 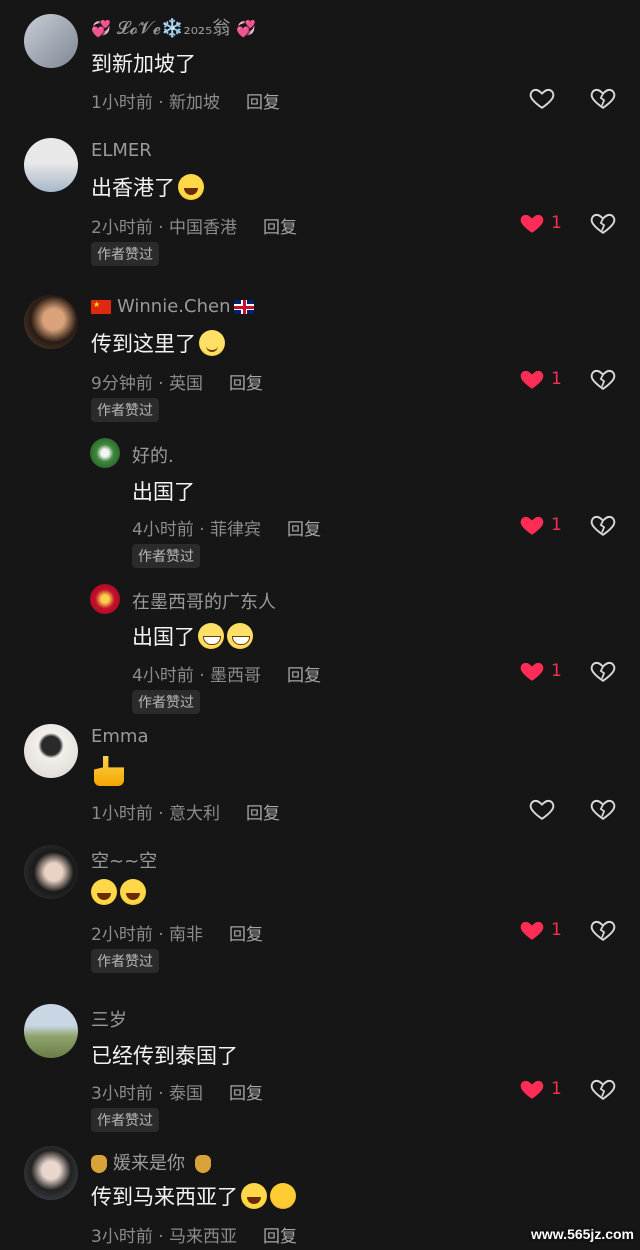 I want to click on comment-username: Emma, so click(x=119, y=736).